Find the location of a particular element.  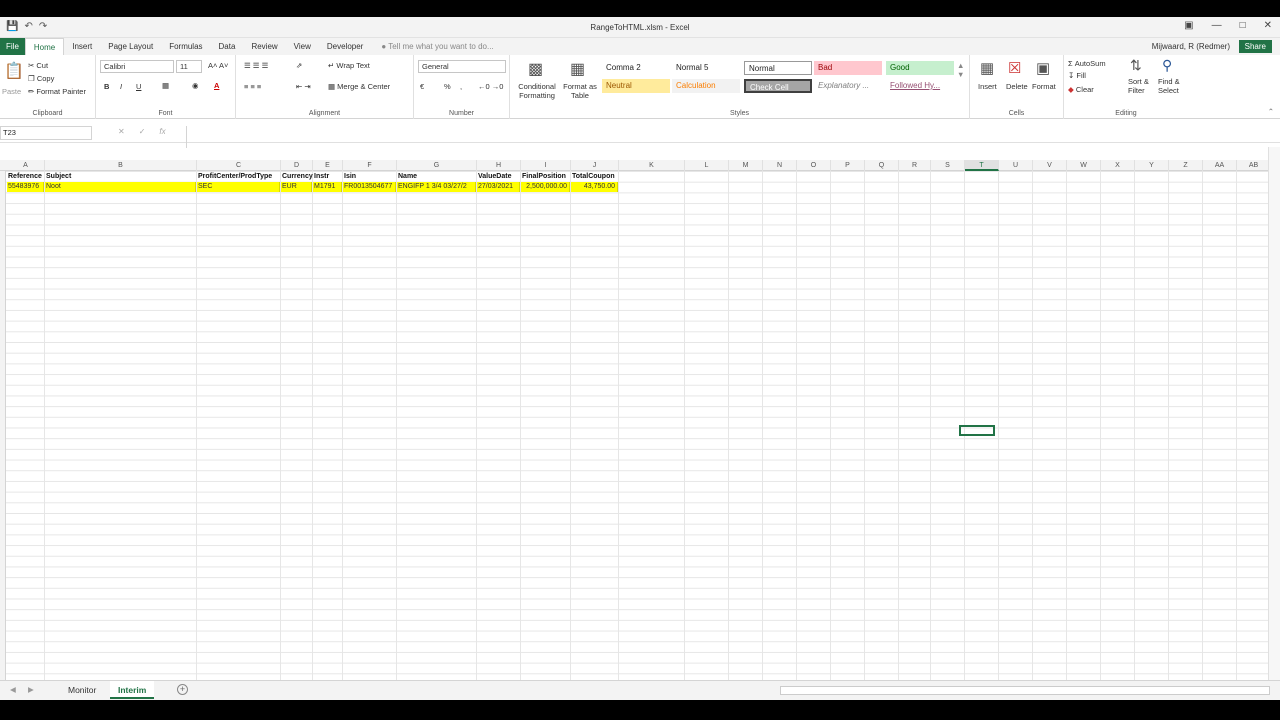

column-header-j: J is located at coordinates (595, 165).